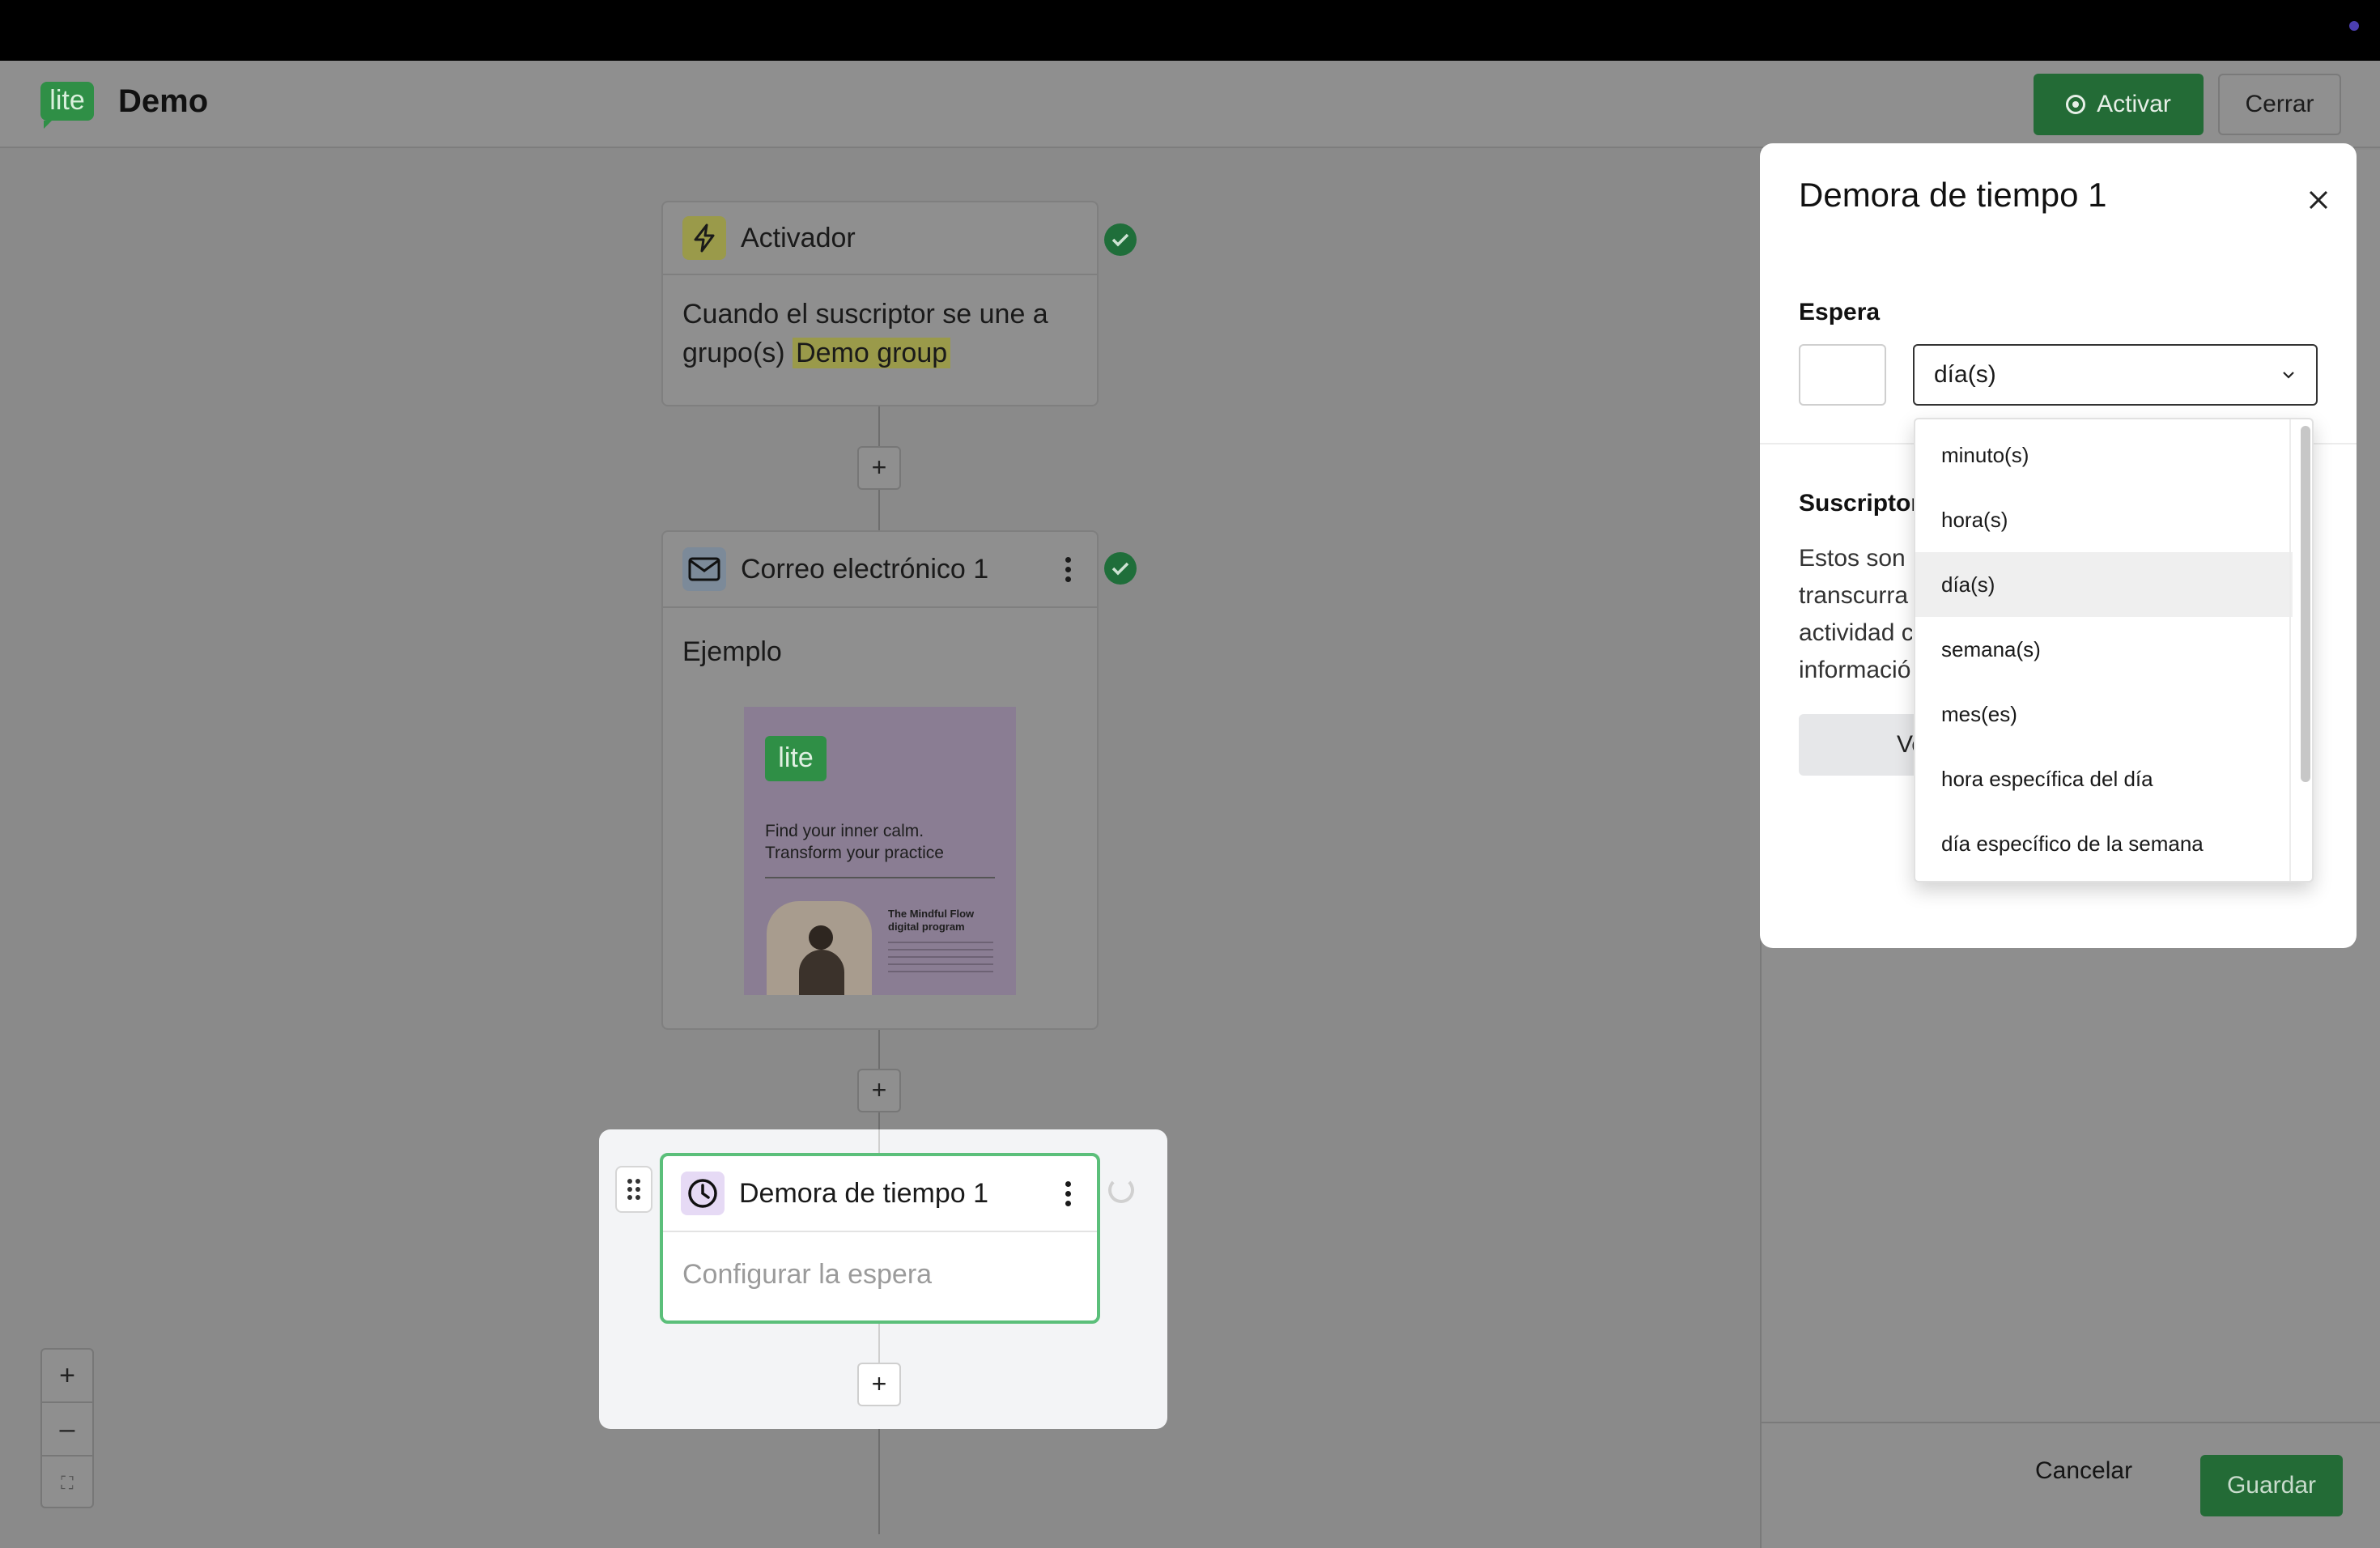 This screenshot has height=1548, width=2380. I want to click on dropdown-option-selected: día(s), so click(2104, 584).